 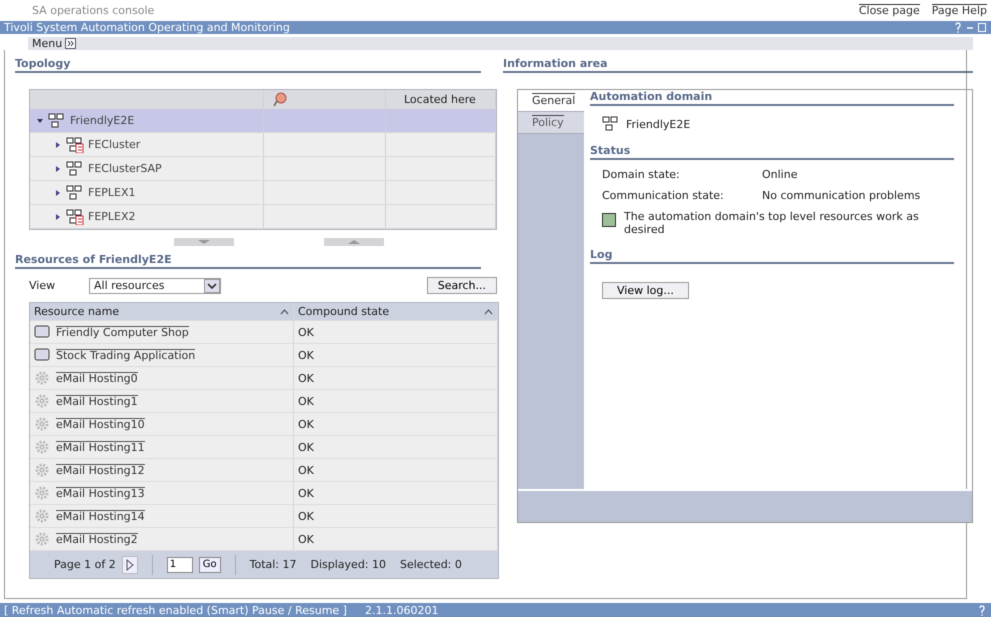 I want to click on field-value: No communication problems, so click(x=842, y=195).